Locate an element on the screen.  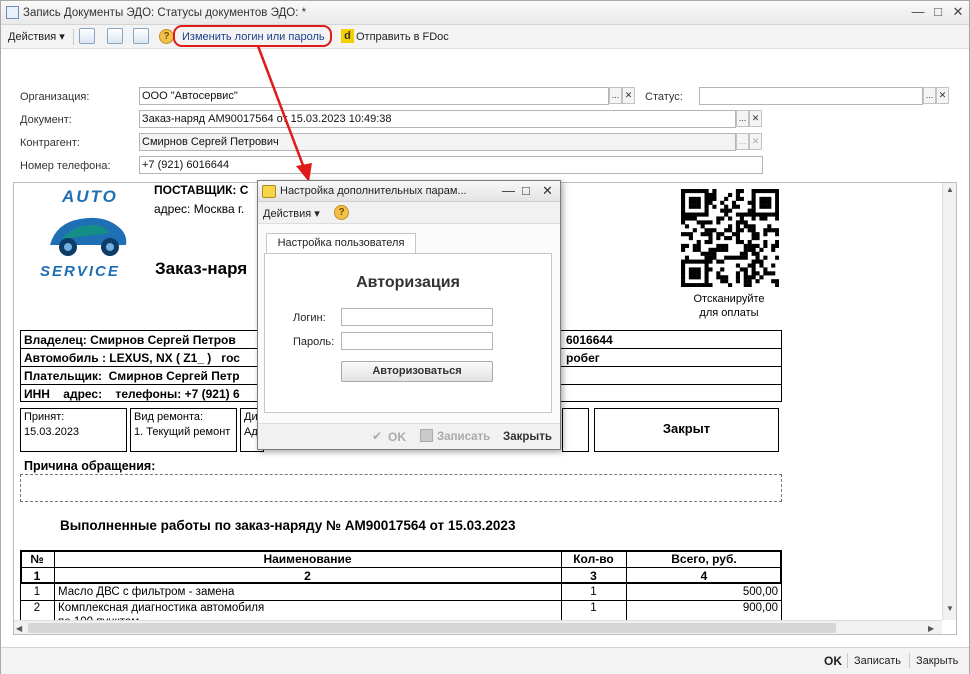
footer-ok-button: OK is located at coordinates (833, 661).